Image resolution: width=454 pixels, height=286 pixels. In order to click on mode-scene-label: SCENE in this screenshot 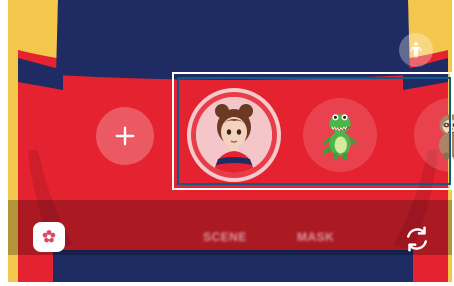, I will do `click(225, 237)`.